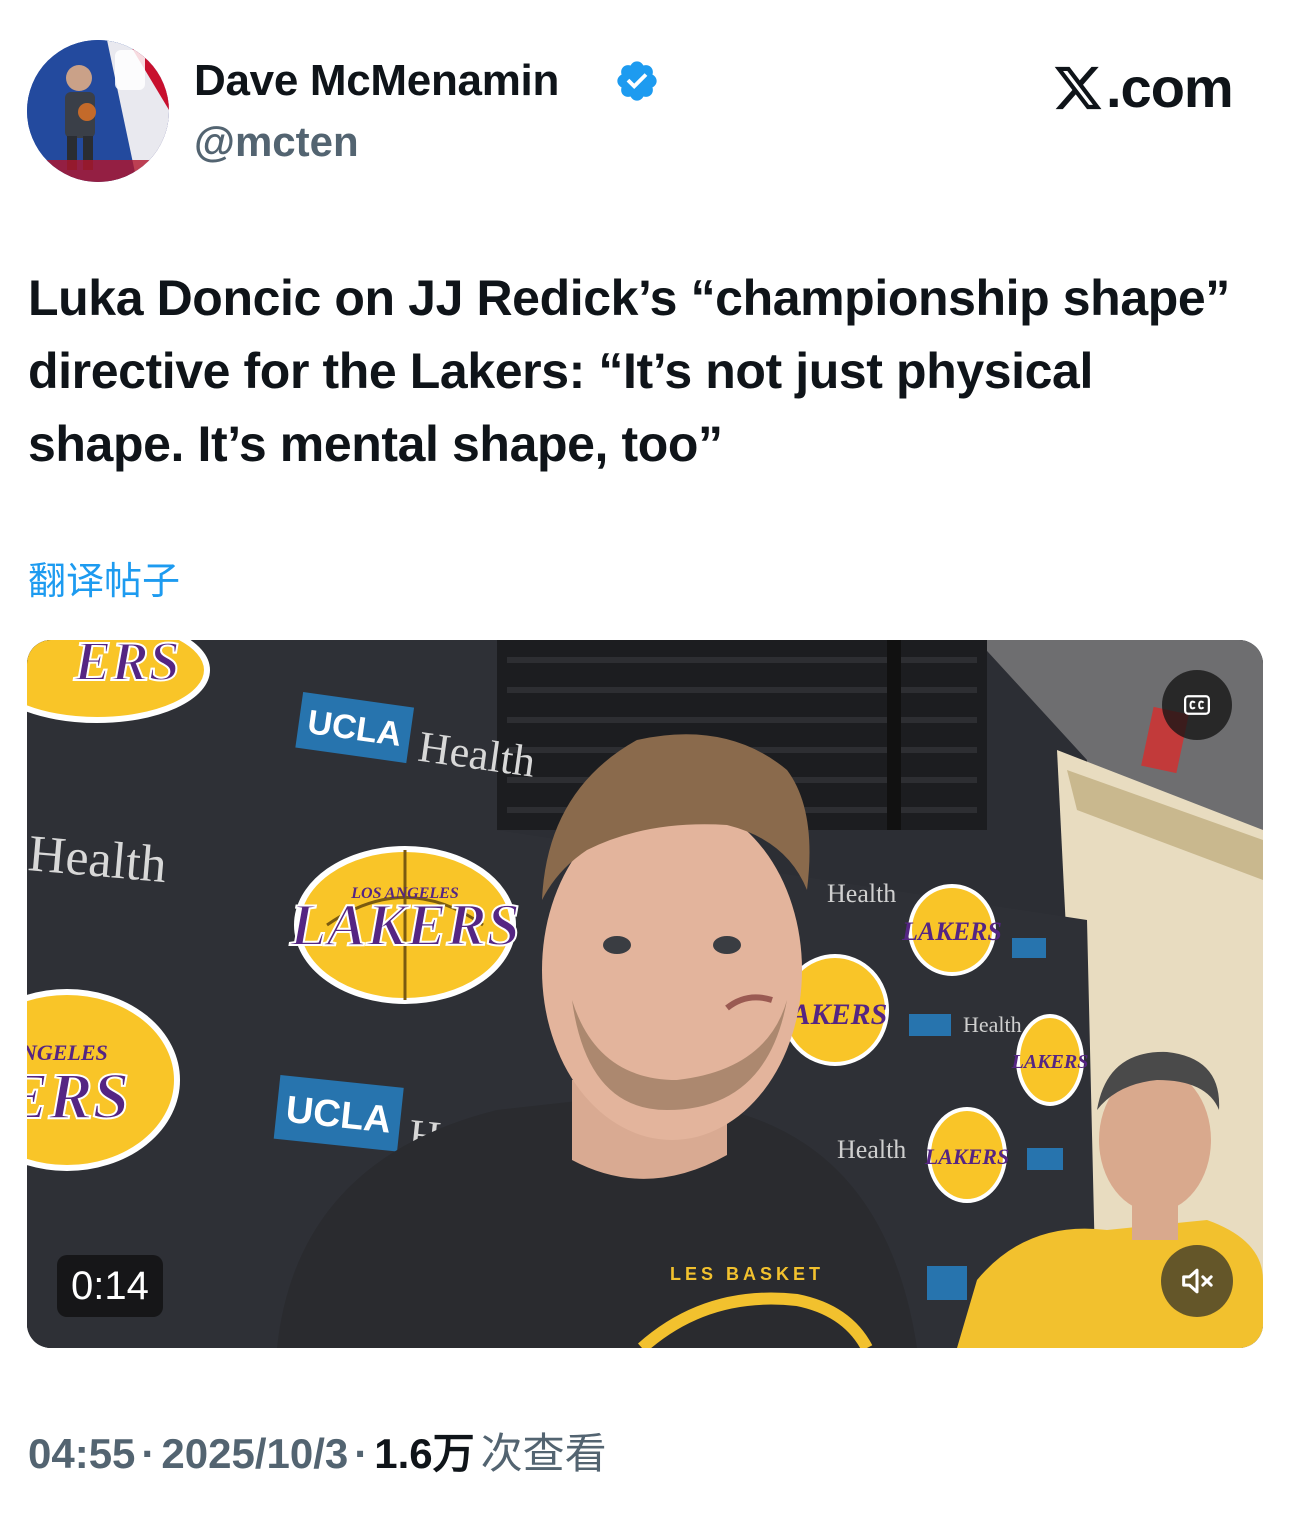 The width and height of the screenshot is (1290, 1516). What do you see at coordinates (838, 1014) in the screenshot?
I see `svg-text: AKERS` at bounding box center [838, 1014].